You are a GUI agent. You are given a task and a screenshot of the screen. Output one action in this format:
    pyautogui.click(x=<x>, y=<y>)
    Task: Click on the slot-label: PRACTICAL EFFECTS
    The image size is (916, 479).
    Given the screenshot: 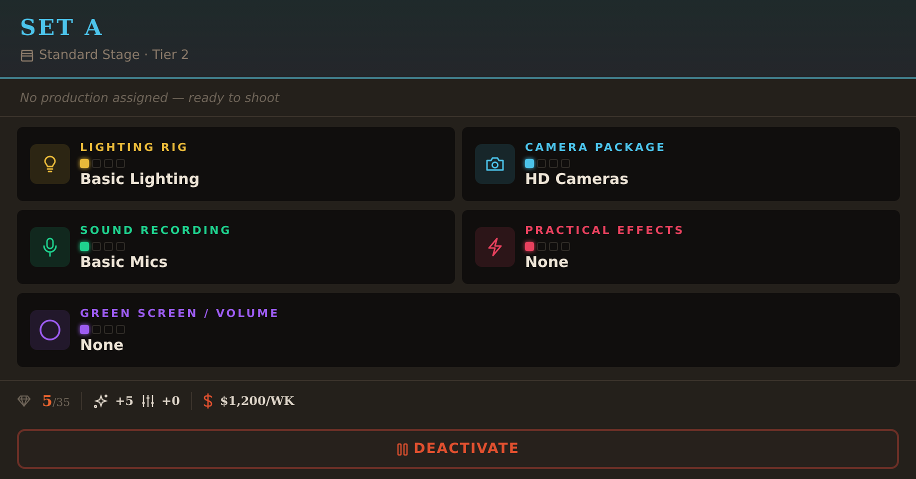 What is the action you would take?
    pyautogui.click(x=605, y=230)
    